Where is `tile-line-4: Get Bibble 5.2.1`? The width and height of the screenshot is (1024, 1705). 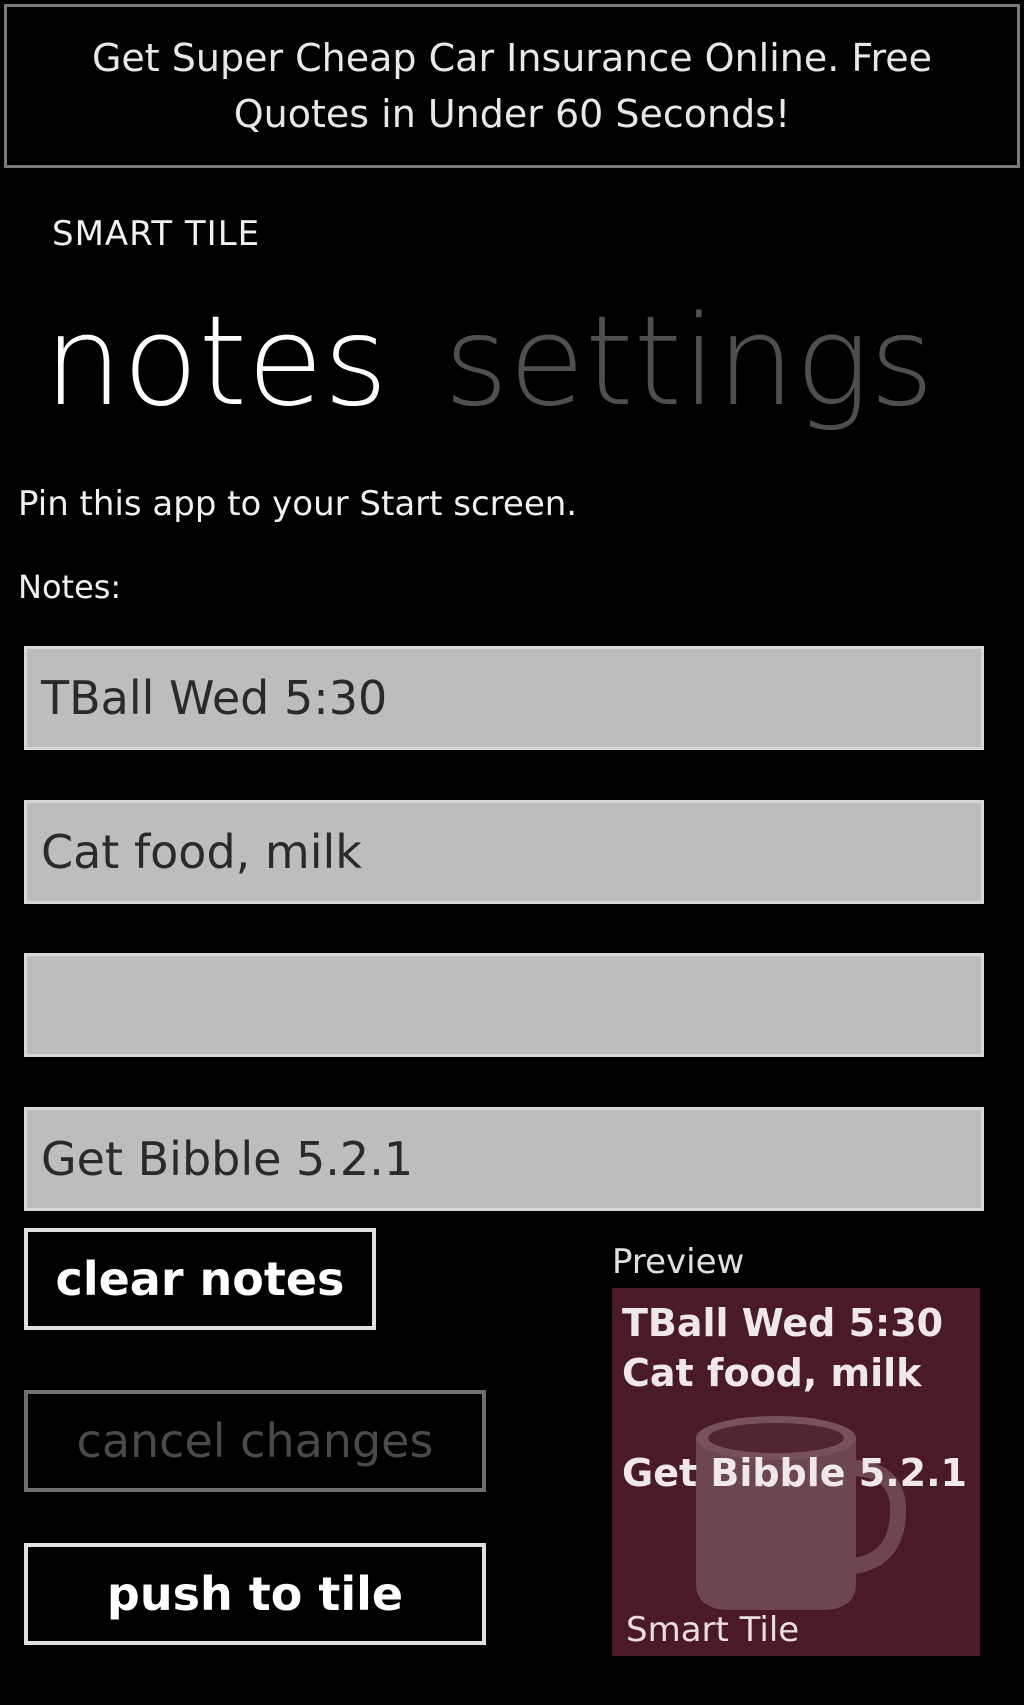
tile-line-4: Get Bibble 5.2.1 is located at coordinates (794, 1473).